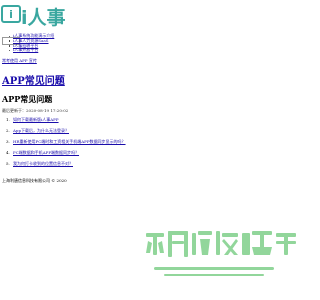  What do you see at coordinates (34, 180) in the screenshot?
I see `footer-copyright: 上海利唐信息科技有限公司 © 2020` at bounding box center [34, 180].